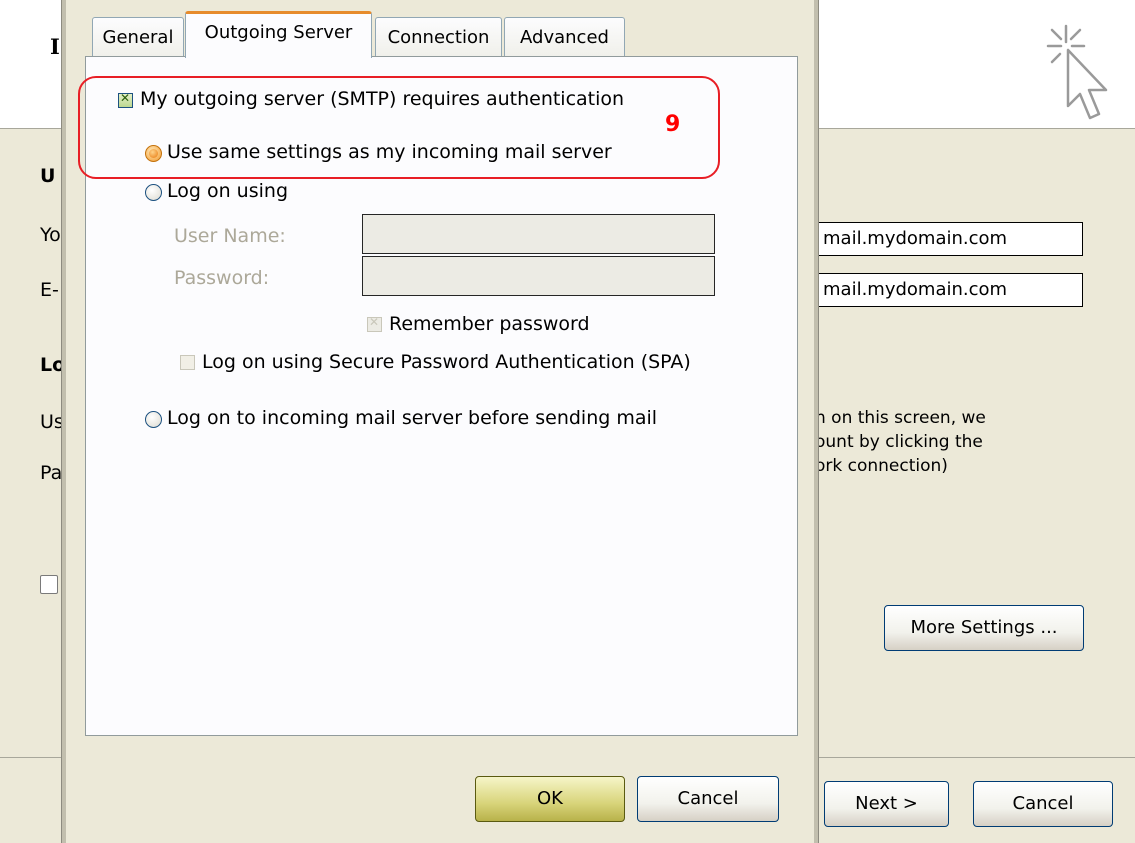  I want to click on user-name-input, so click(538, 234).